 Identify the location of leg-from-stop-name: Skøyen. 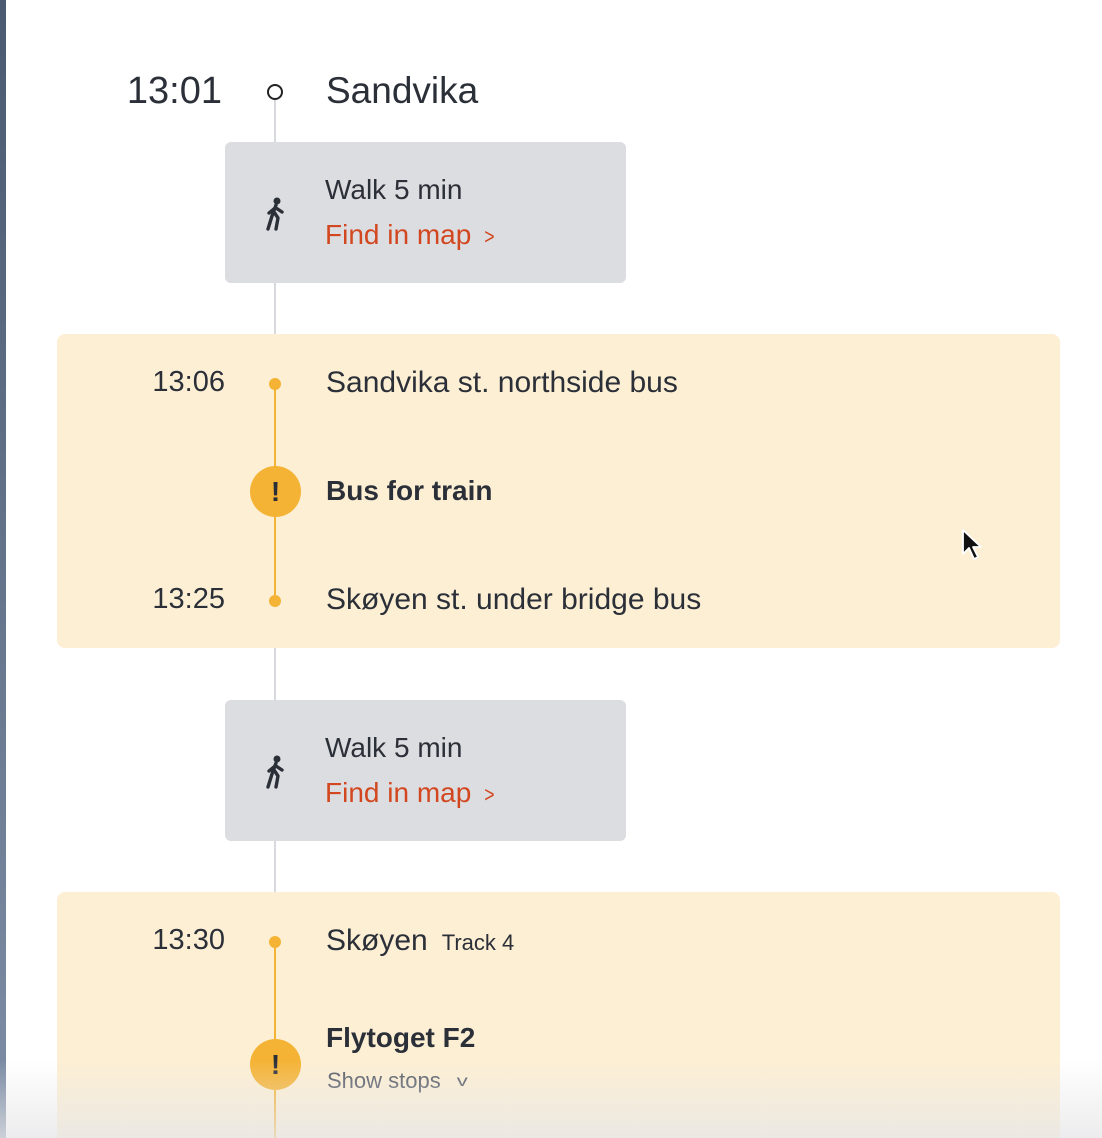
(377, 940).